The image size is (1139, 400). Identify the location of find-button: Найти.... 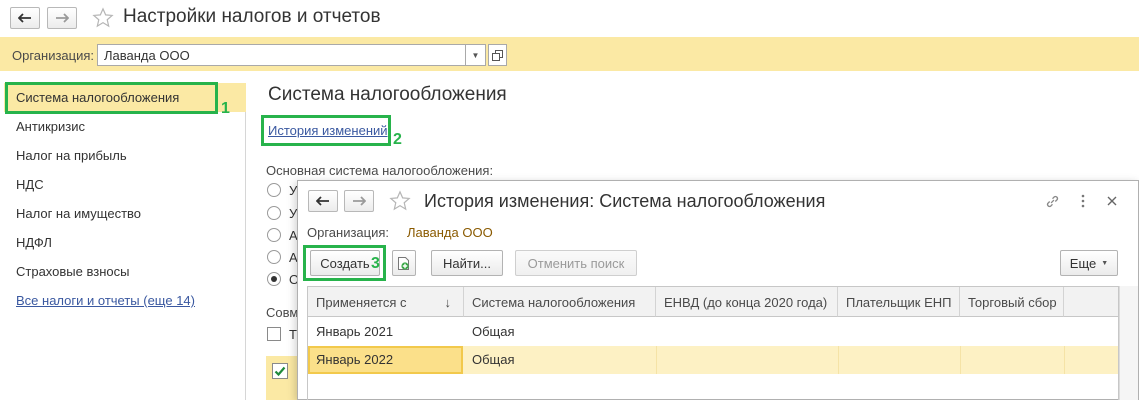
(467, 263).